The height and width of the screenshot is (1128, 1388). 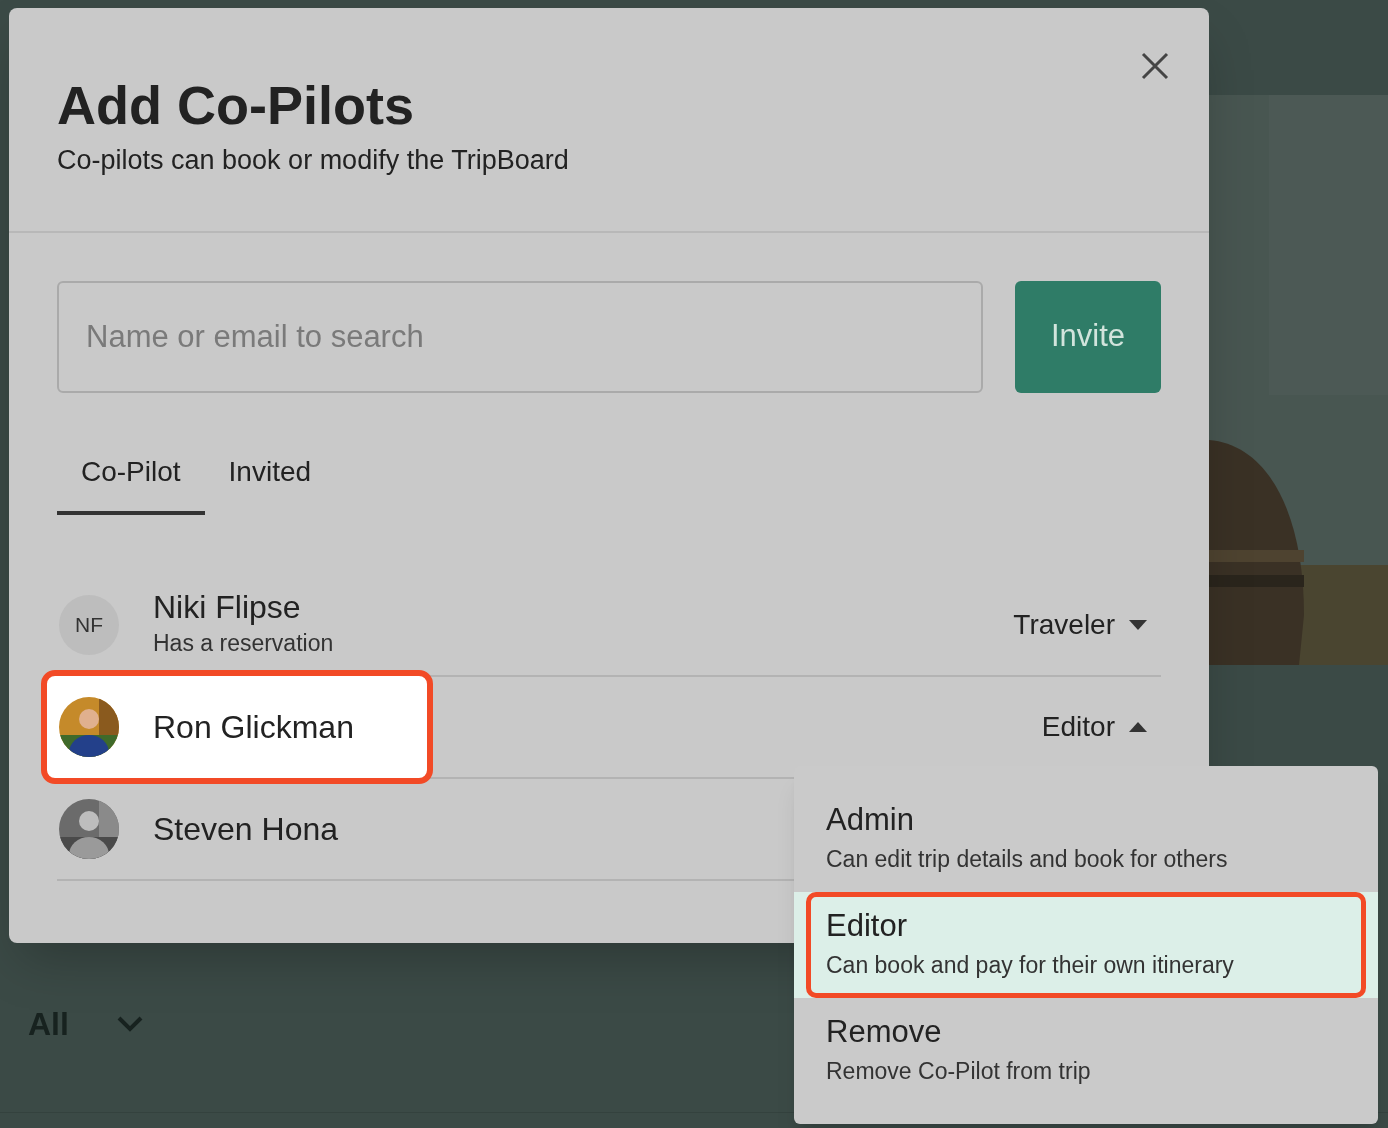 What do you see at coordinates (243, 644) in the screenshot?
I see `member-note: Has a reservation` at bounding box center [243, 644].